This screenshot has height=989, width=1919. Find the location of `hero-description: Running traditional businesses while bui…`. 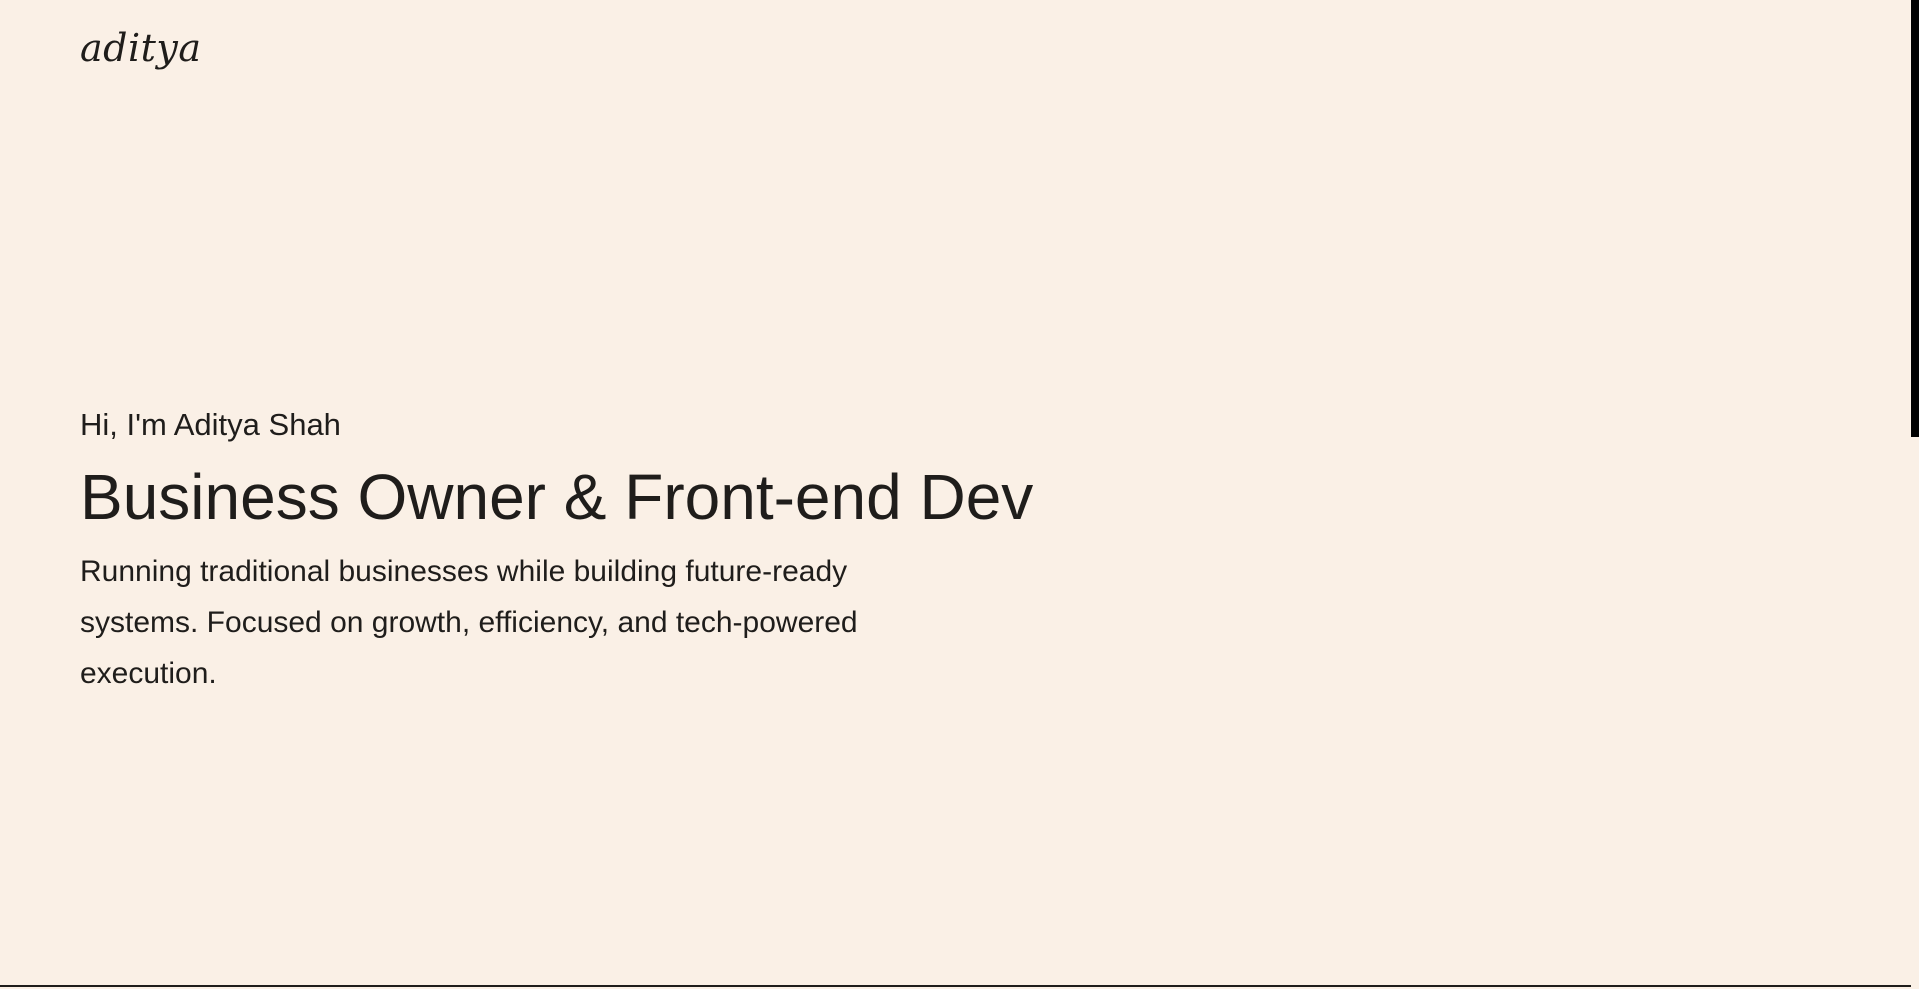

hero-description: Running traditional businesses while bui… is located at coordinates (469, 622).